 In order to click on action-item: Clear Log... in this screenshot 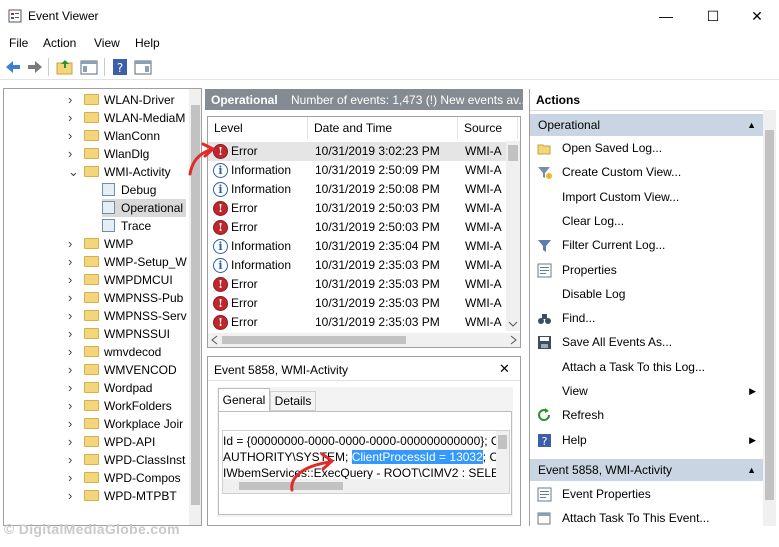, I will do `click(647, 221)`.